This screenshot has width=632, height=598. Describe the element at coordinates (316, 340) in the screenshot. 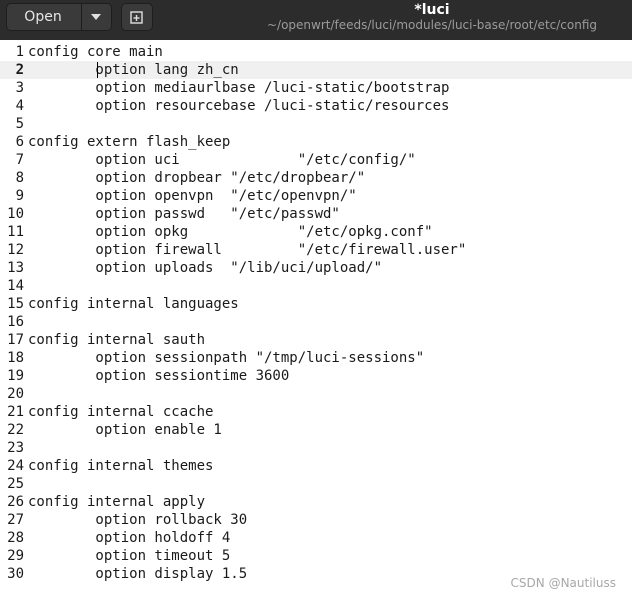

I see `code-line: 17 config internal sauth` at that location.